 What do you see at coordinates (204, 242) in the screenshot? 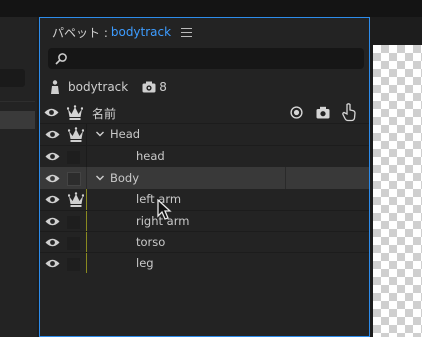
I see `layer-row-torso: torso` at bounding box center [204, 242].